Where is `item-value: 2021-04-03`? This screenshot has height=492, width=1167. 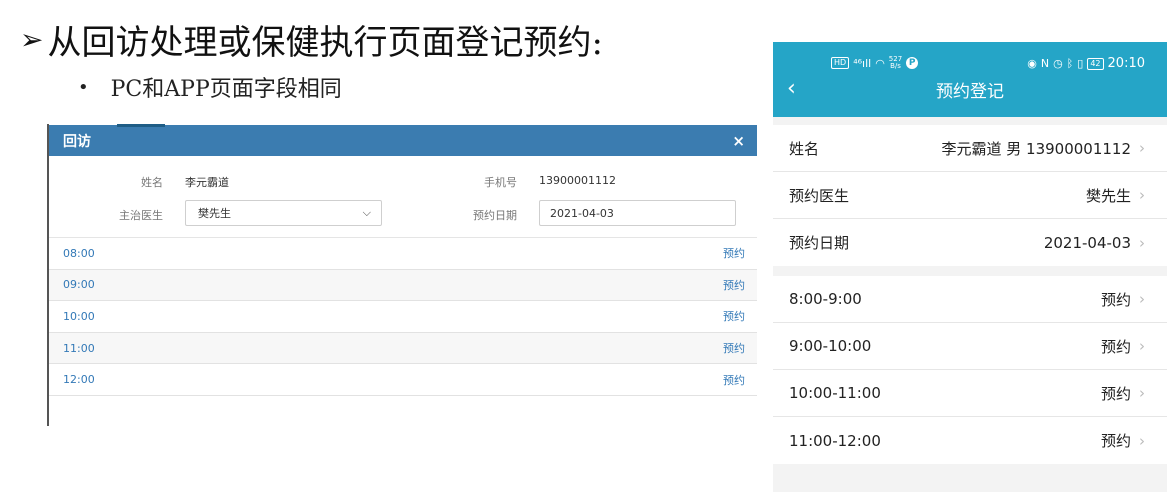
item-value: 2021-04-03 is located at coordinates (1087, 242).